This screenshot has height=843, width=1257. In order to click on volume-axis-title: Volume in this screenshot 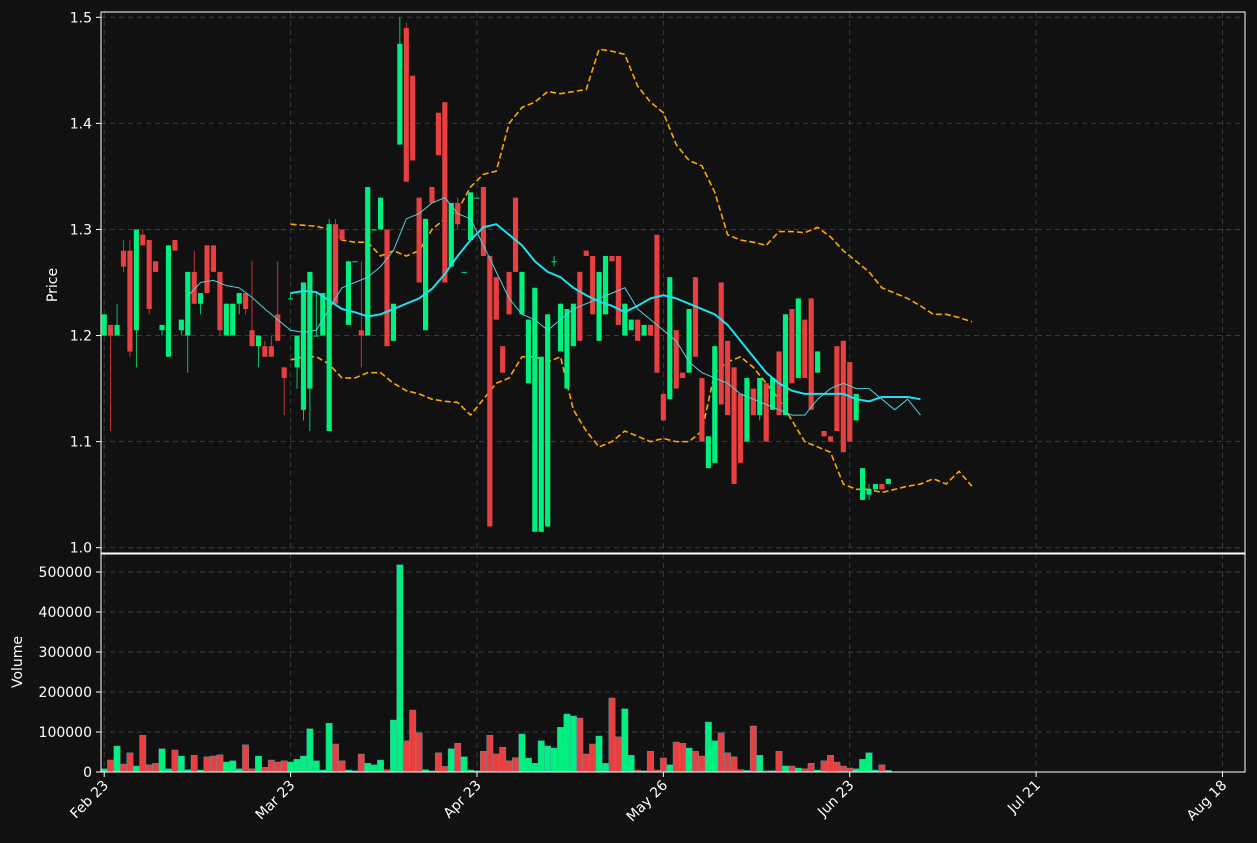, I will do `click(18, 662)`.